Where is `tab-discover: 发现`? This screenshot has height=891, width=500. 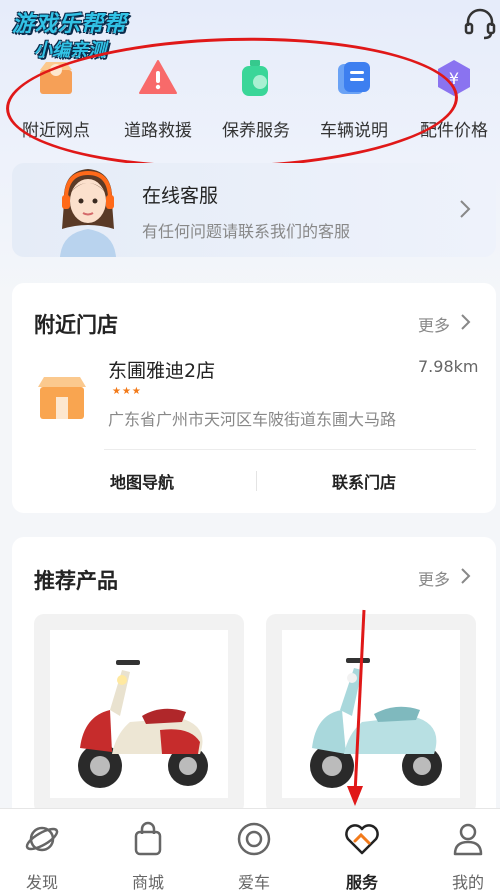 tab-discover: 发现 is located at coordinates (46, 850).